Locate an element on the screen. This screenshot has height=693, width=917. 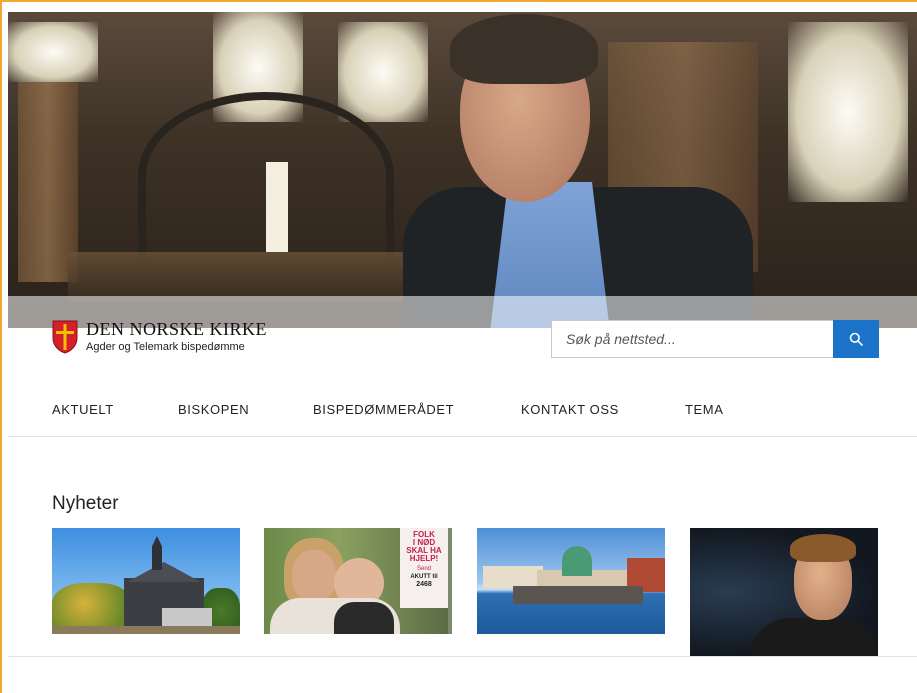
nav-item-bispedommeradet: BISPEDØMMERÅDET is located at coordinates (383, 409).